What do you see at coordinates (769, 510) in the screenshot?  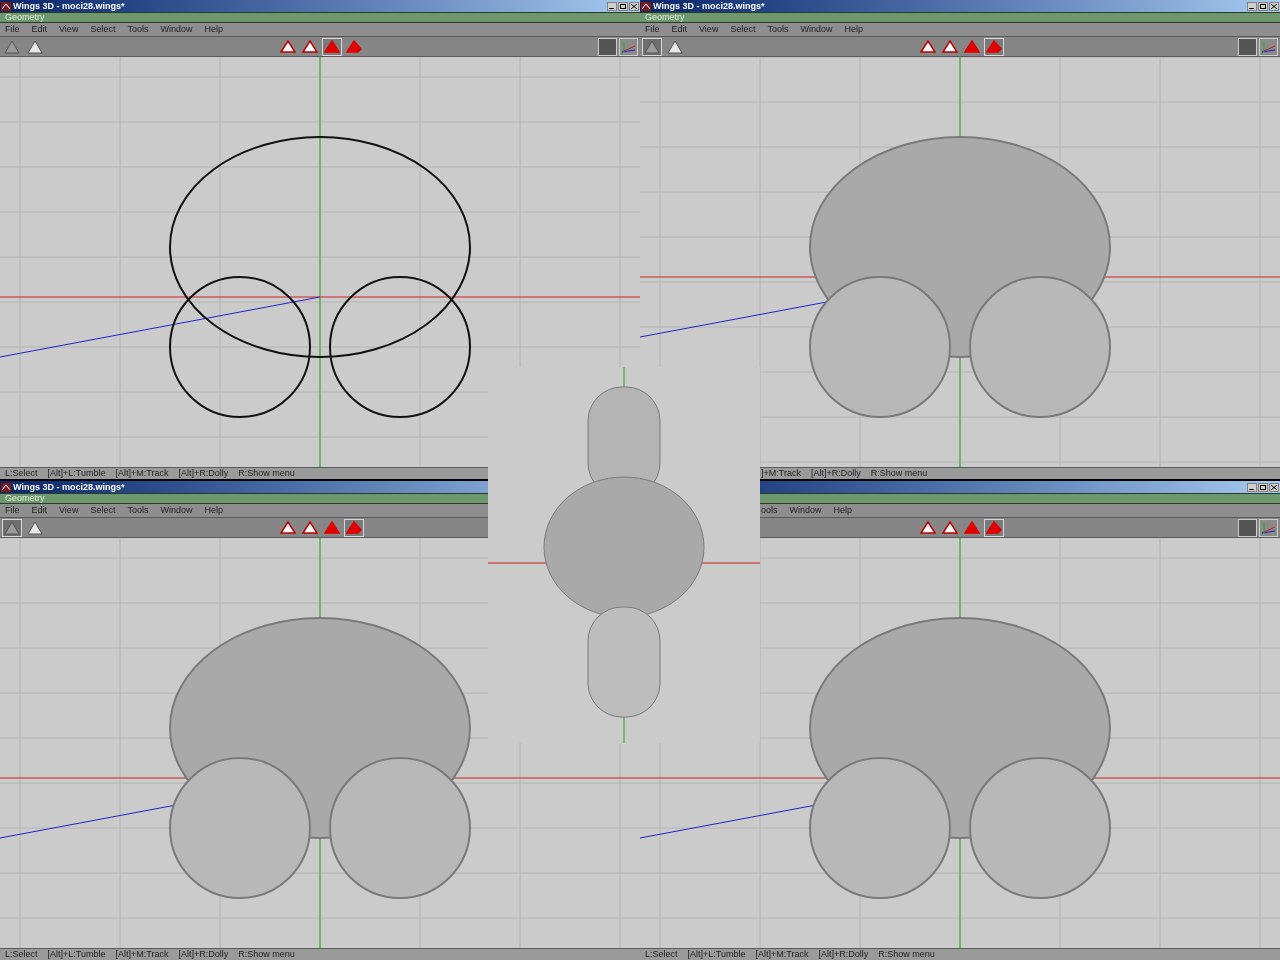 I see `menu-item: ools` at bounding box center [769, 510].